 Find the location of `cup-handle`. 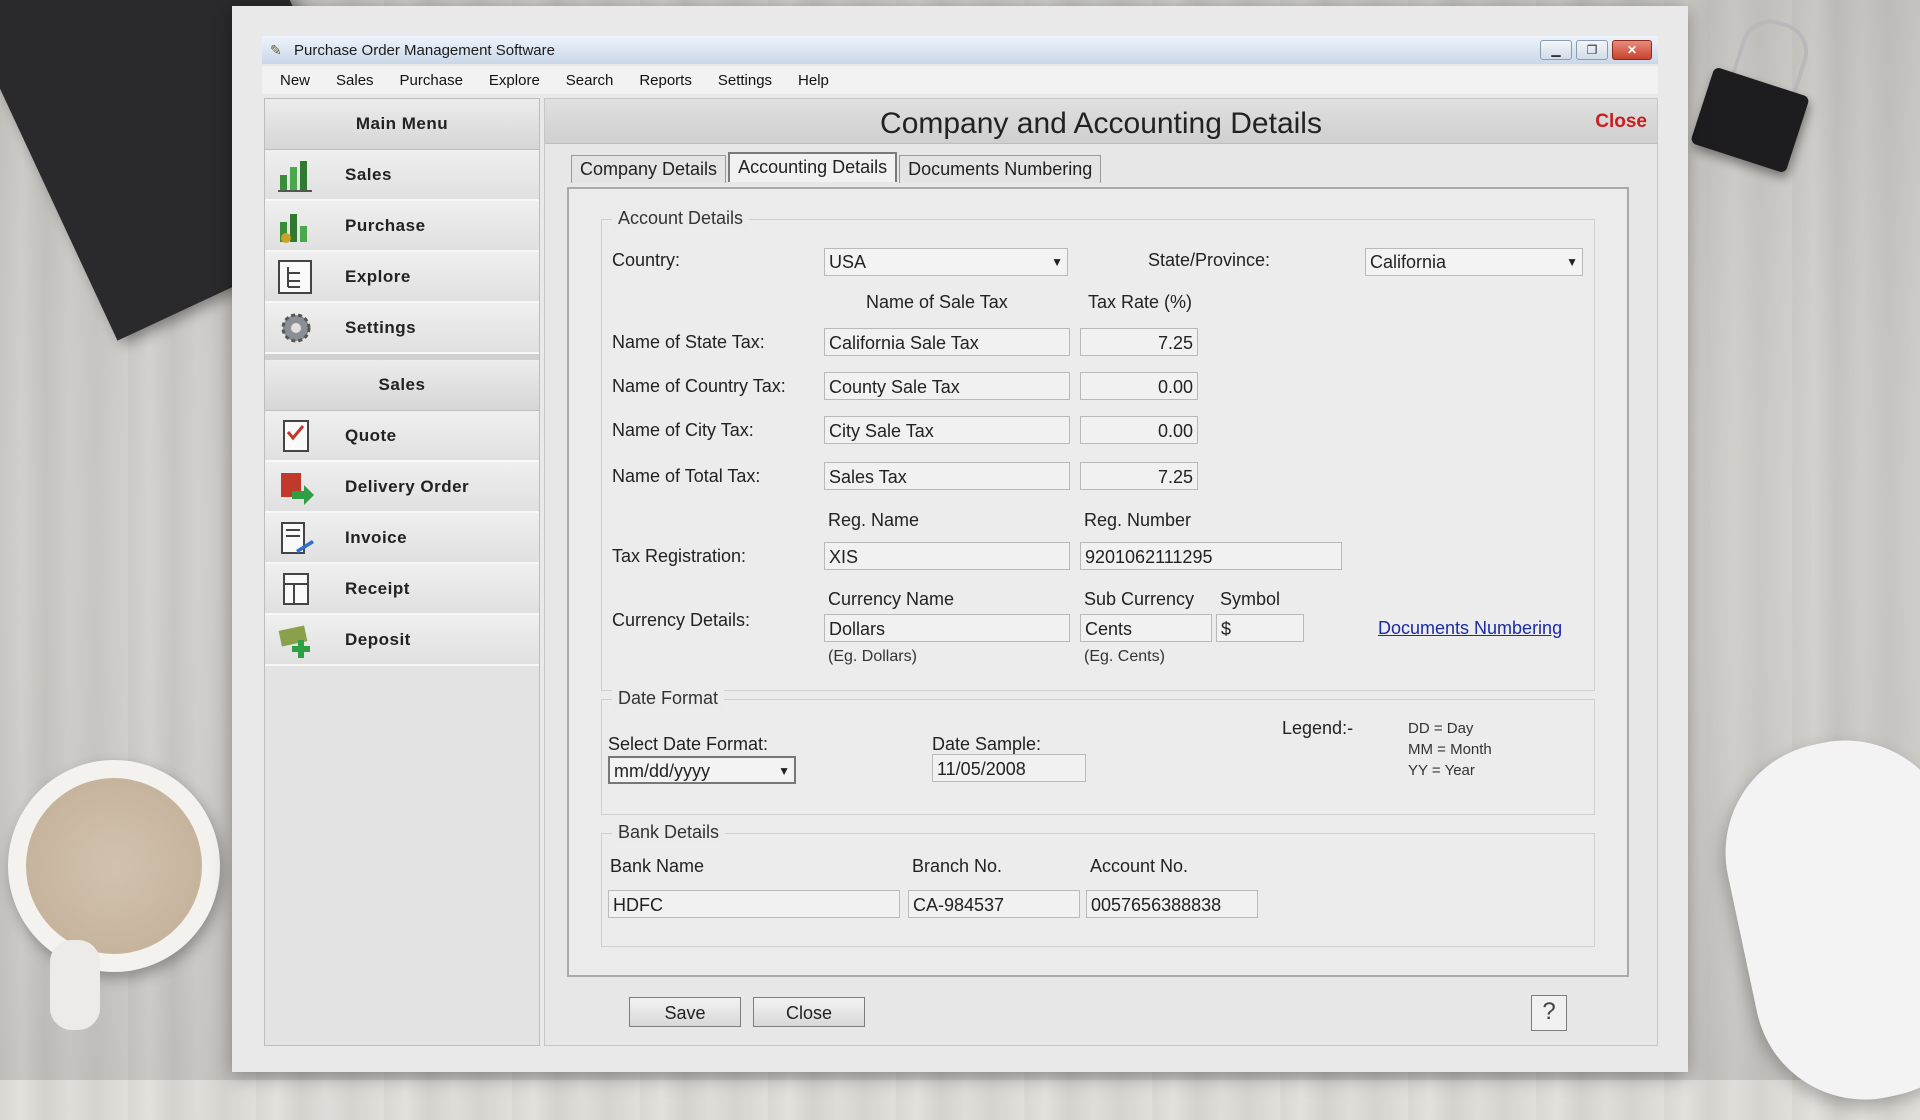

cup-handle is located at coordinates (75, 985).